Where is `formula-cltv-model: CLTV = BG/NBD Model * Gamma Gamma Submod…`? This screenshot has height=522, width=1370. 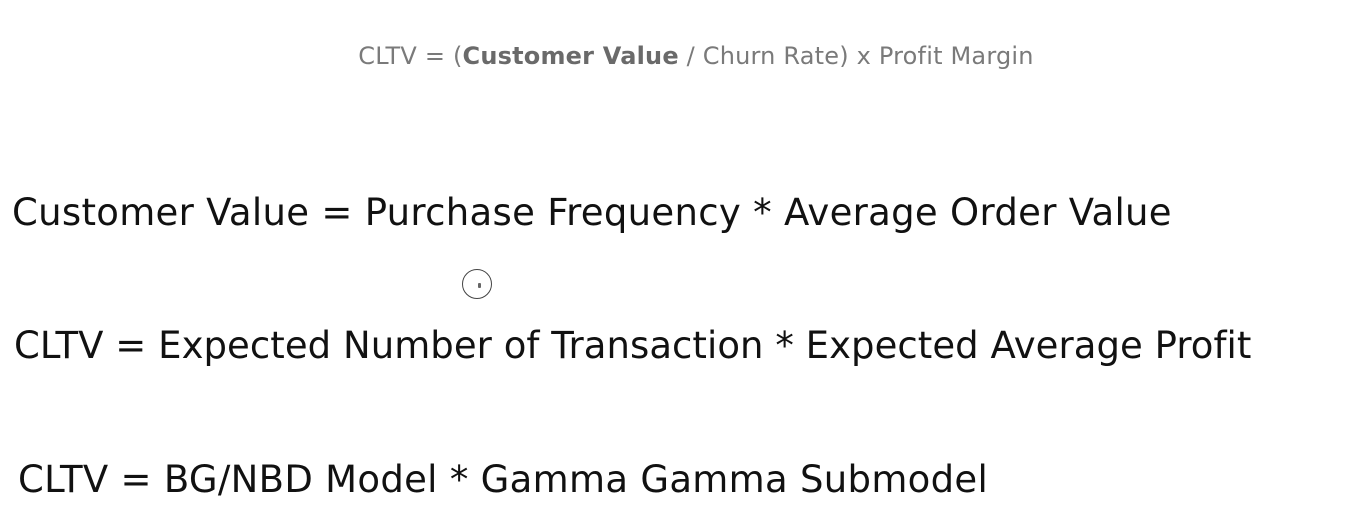
formula-cltv-model: CLTV = BG/NBD Model * Gamma Gamma Submod… is located at coordinates (503, 479).